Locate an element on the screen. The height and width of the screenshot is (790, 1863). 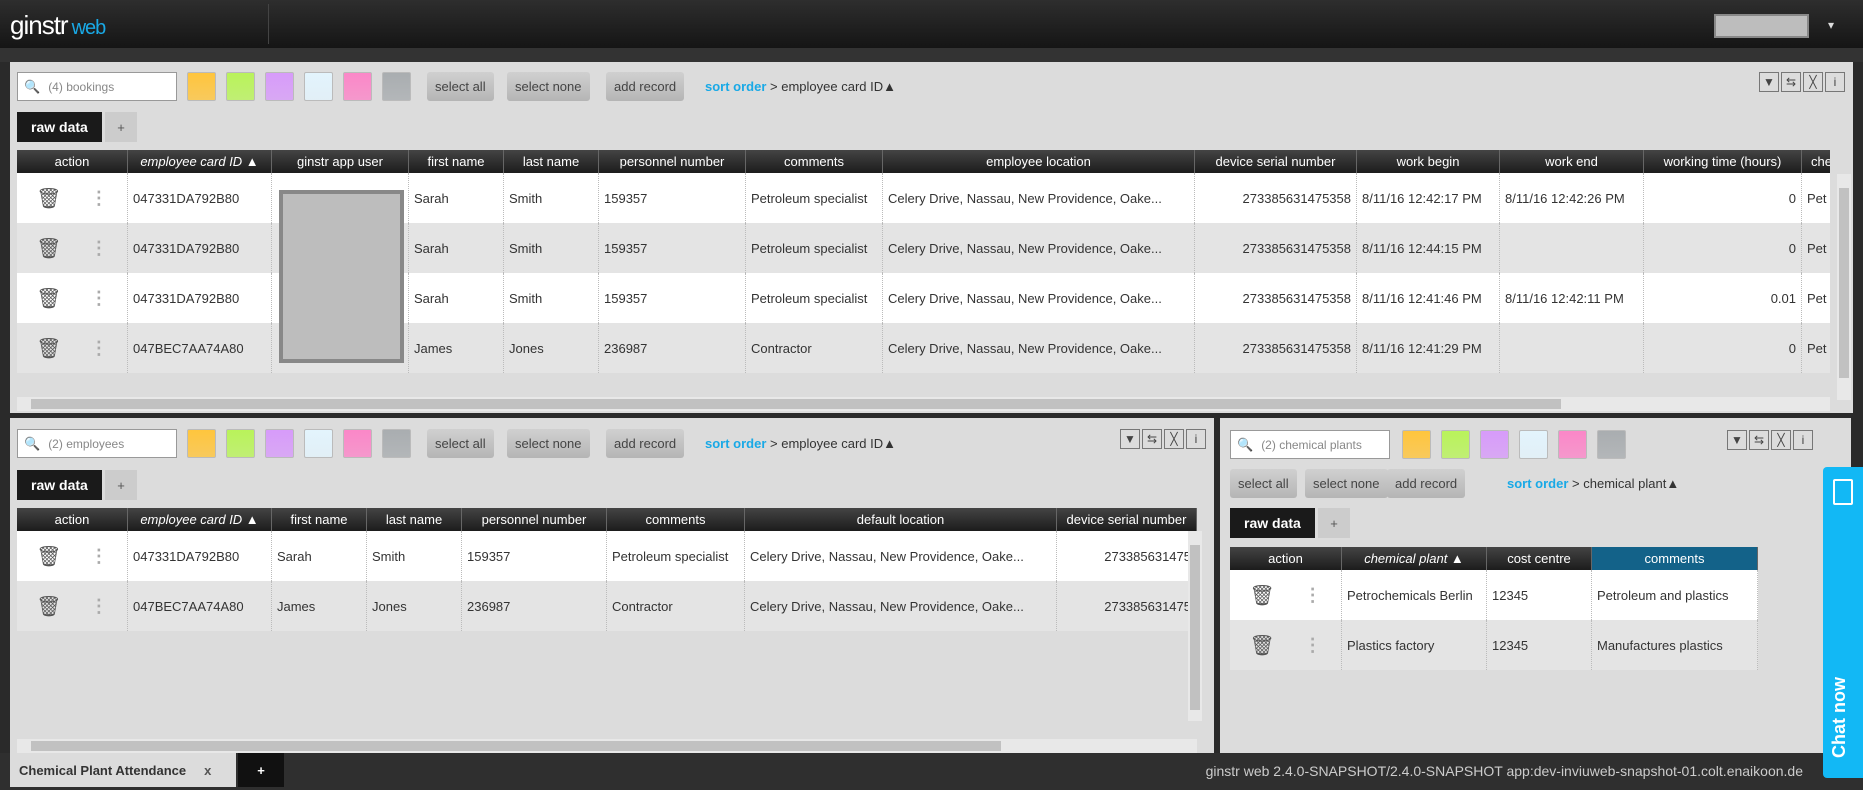
search-placeholder: (4) bookings is located at coordinates (81, 87).